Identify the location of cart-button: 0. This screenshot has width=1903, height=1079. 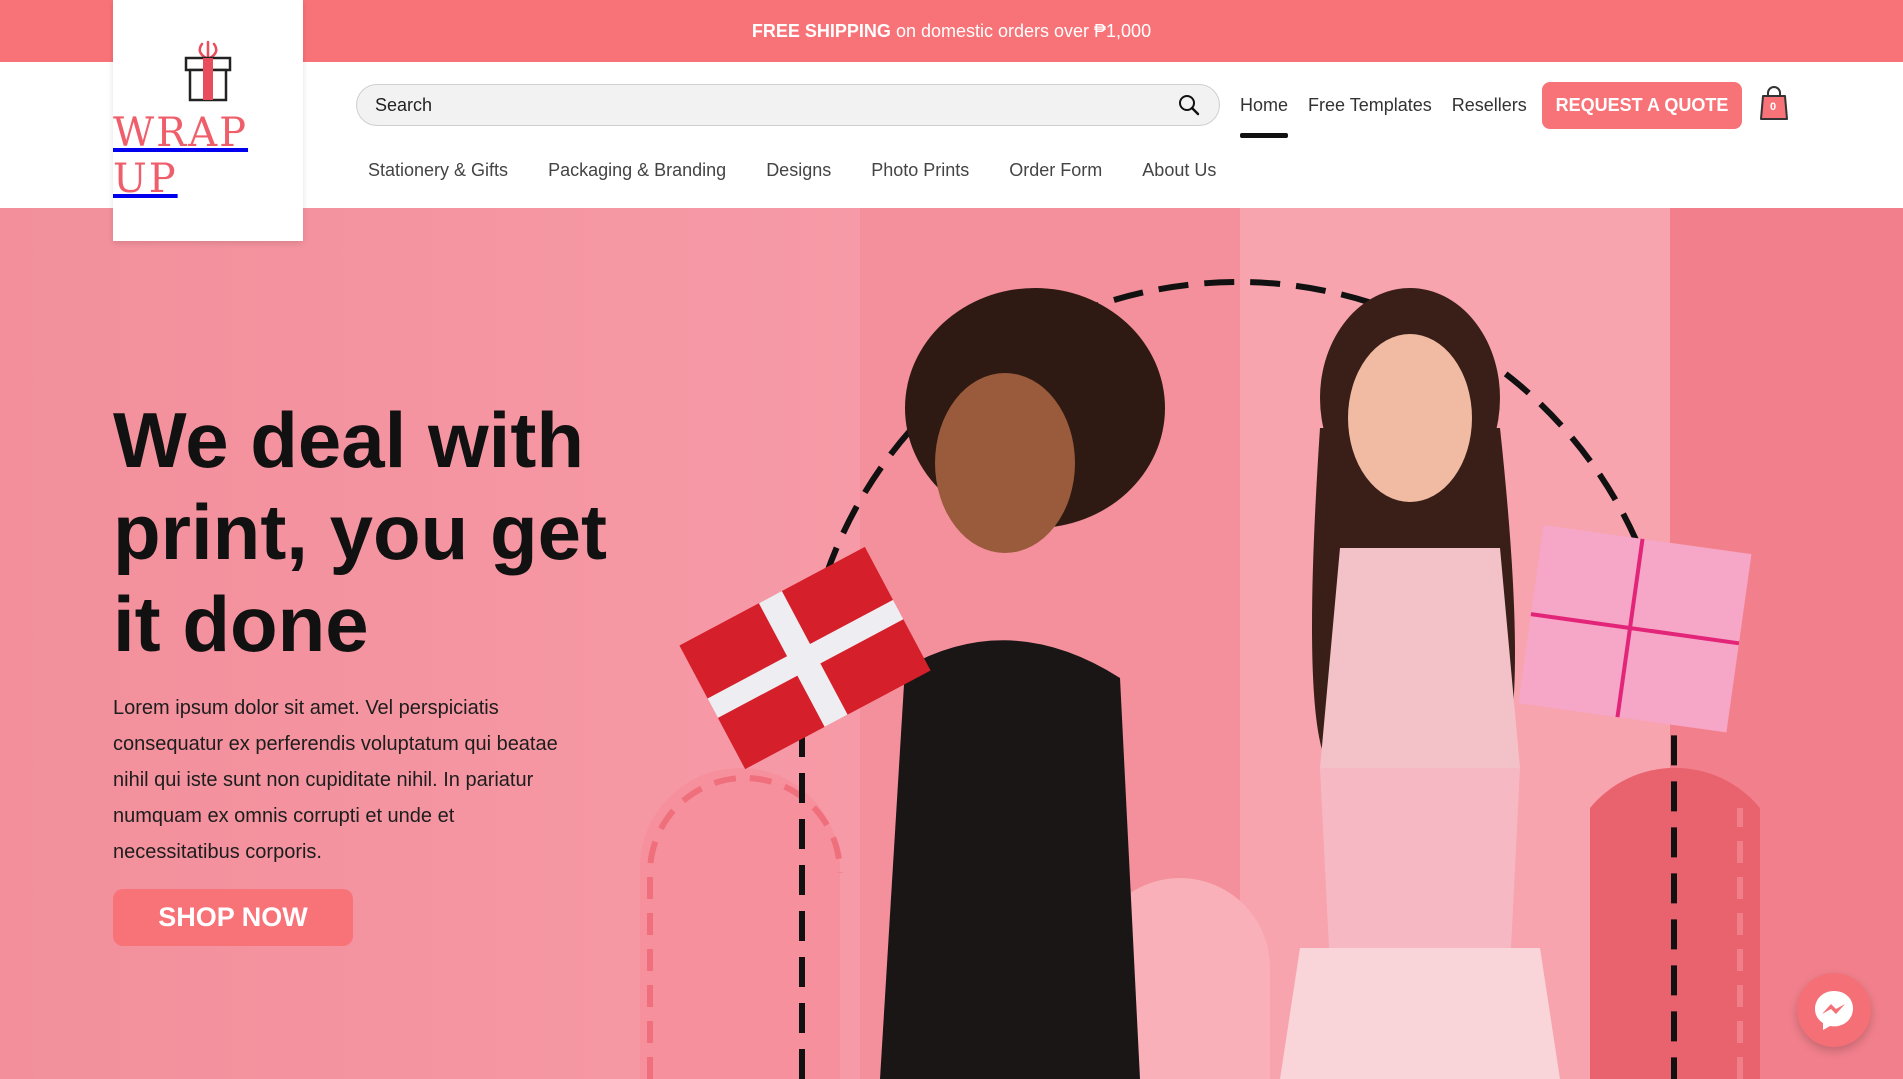
(1775, 104).